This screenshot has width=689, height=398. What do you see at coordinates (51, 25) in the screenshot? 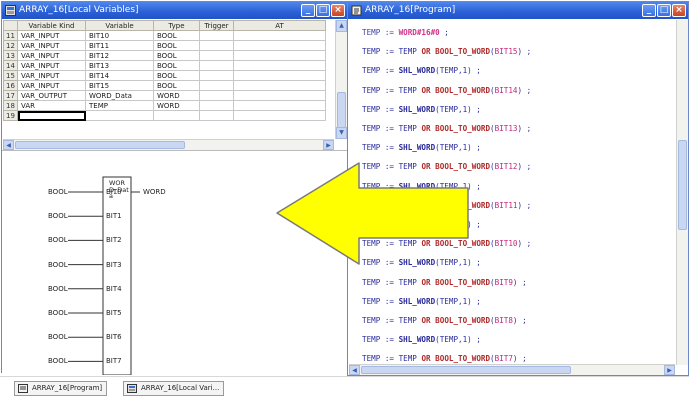
I see `column-header-kind: Variable Kind` at bounding box center [51, 25].